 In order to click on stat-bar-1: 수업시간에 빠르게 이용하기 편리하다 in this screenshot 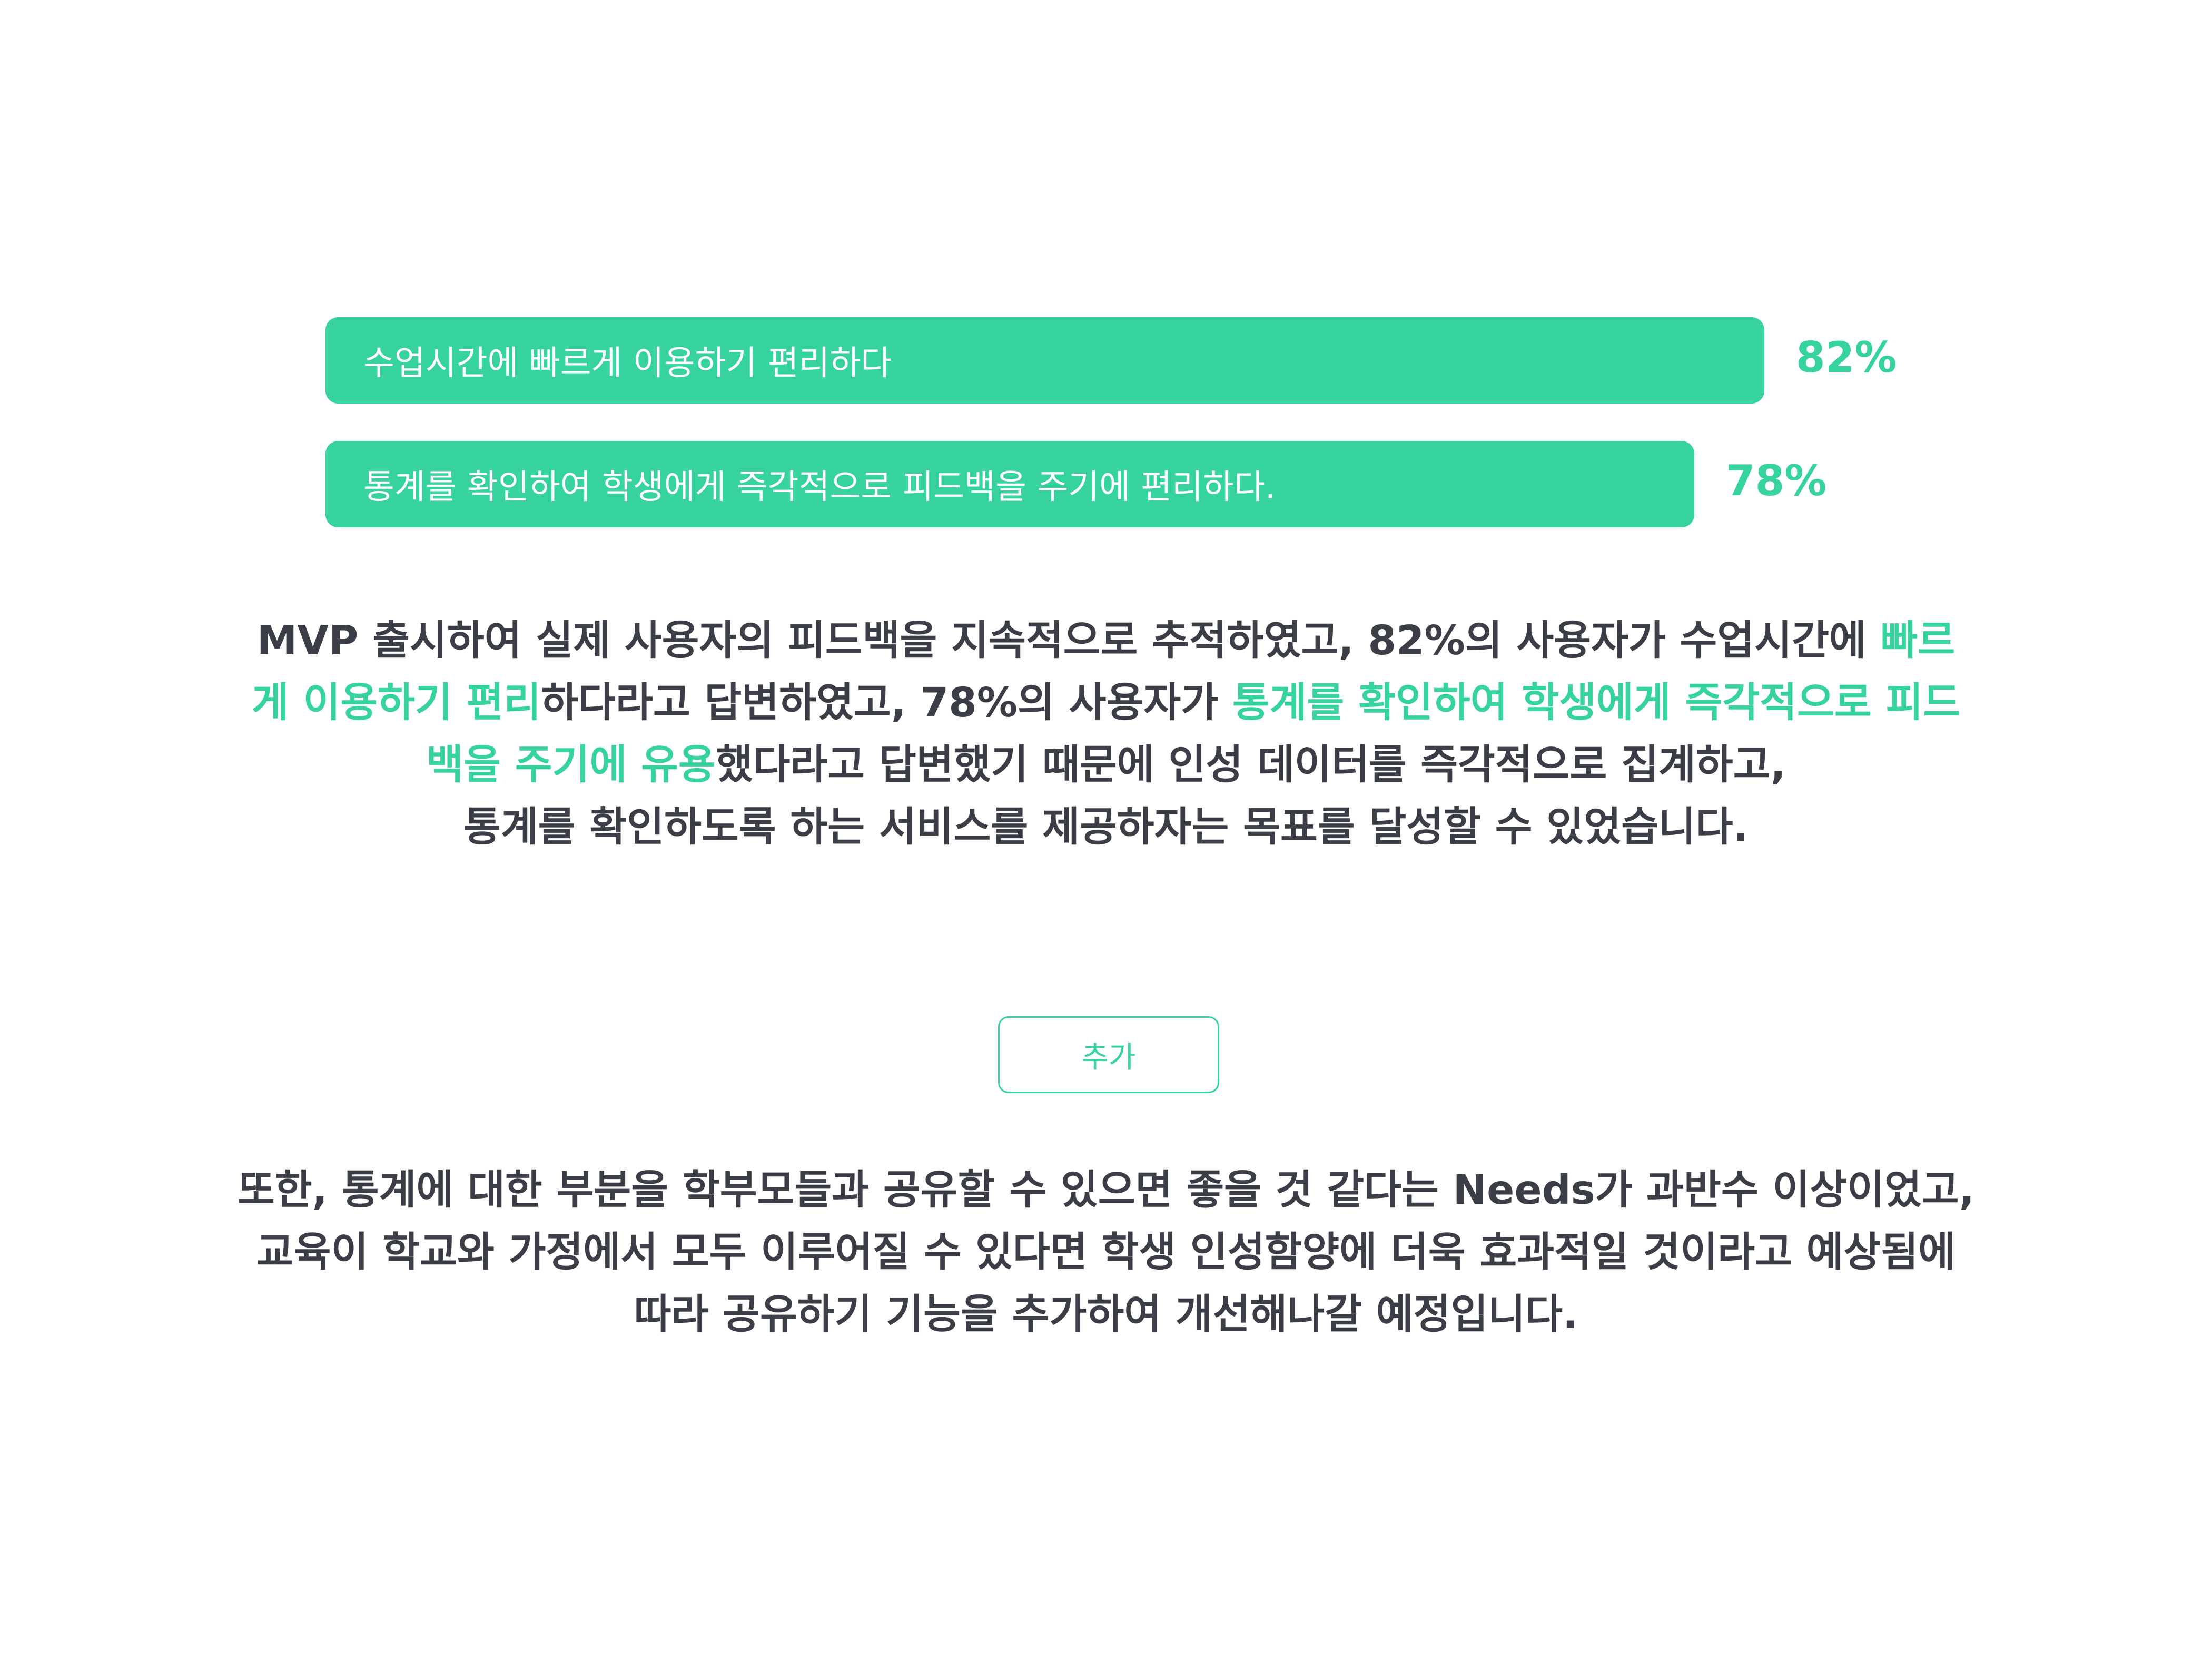, I will do `click(1044, 361)`.